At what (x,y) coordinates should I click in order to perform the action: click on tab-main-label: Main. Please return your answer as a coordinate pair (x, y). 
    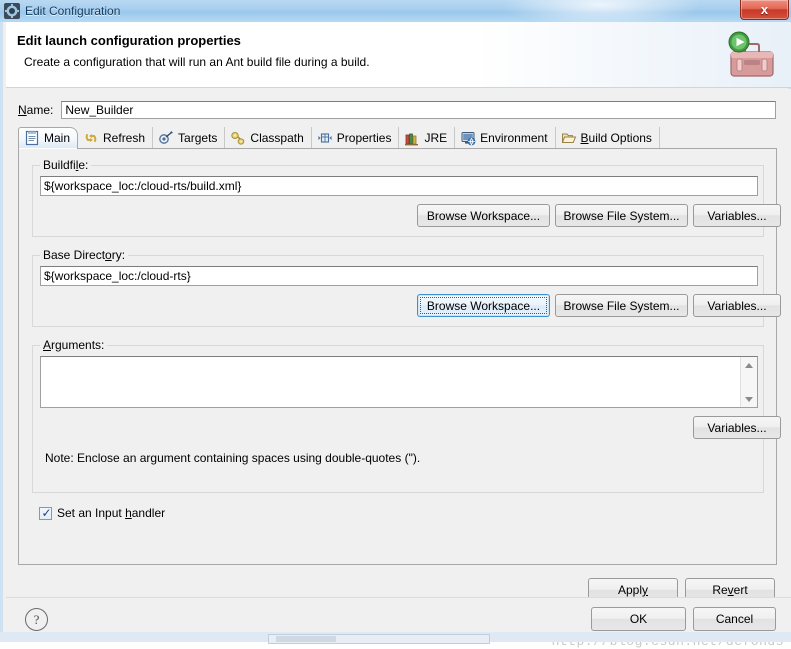
    Looking at the image, I should click on (57, 138).